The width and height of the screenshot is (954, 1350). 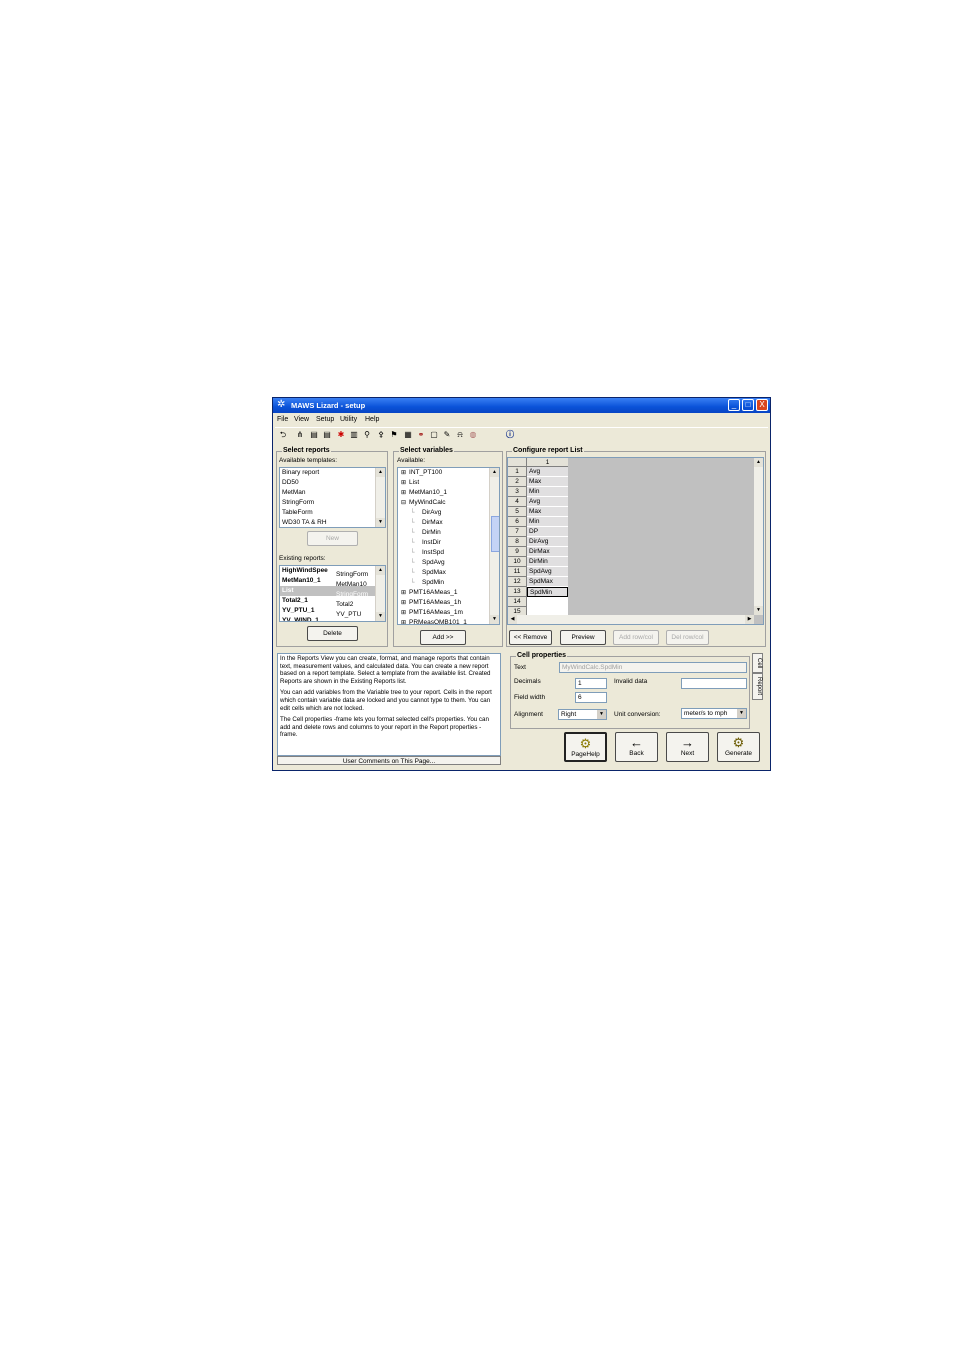 I want to click on existing-scrollbar: ▲ ▼, so click(x=380, y=593).